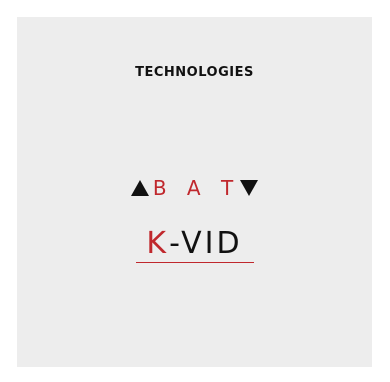 This screenshot has width=390, height=382. What do you see at coordinates (158, 243) in the screenshot?
I see `kvid-logo-k: K` at bounding box center [158, 243].